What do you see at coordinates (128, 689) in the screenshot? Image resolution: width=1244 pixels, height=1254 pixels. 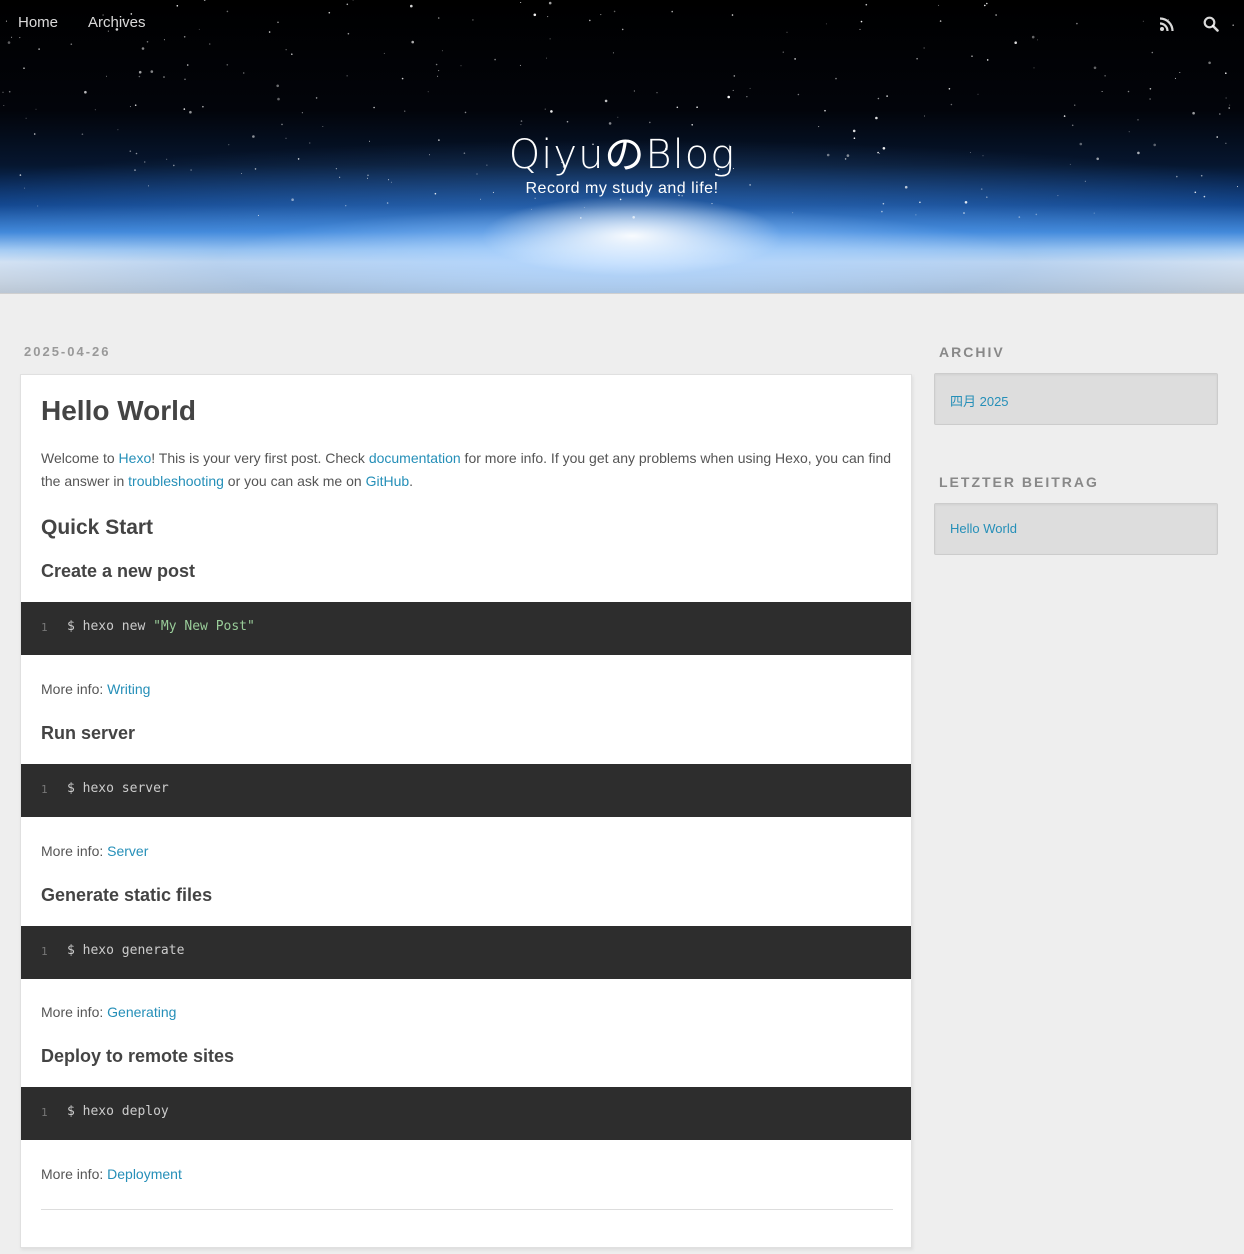 I see `link-writing: Writing` at bounding box center [128, 689].